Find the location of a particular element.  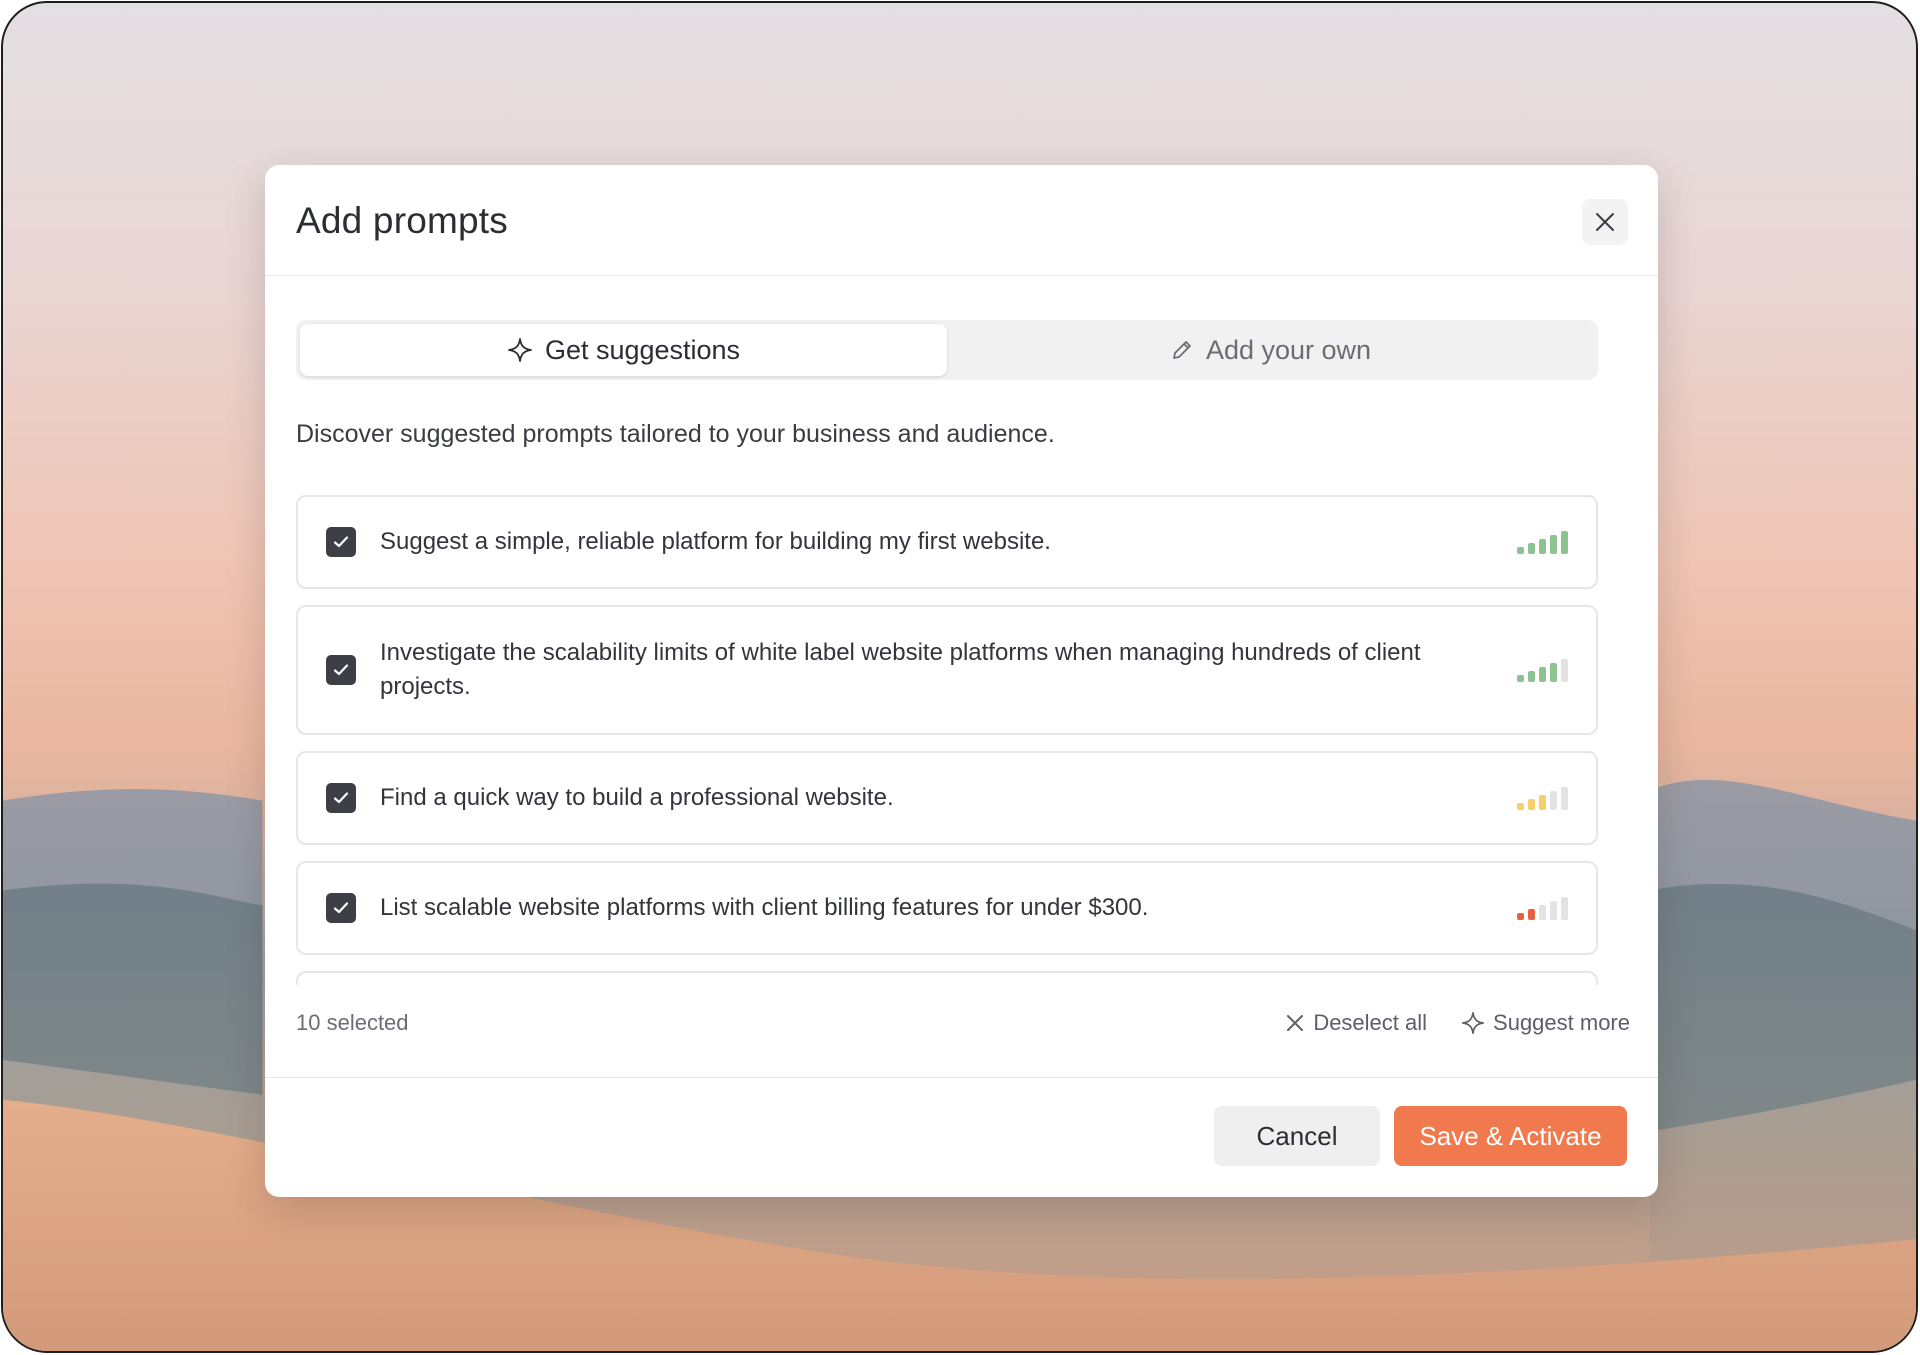

deselect-all-button: Deselect all is located at coordinates (1356, 1023).